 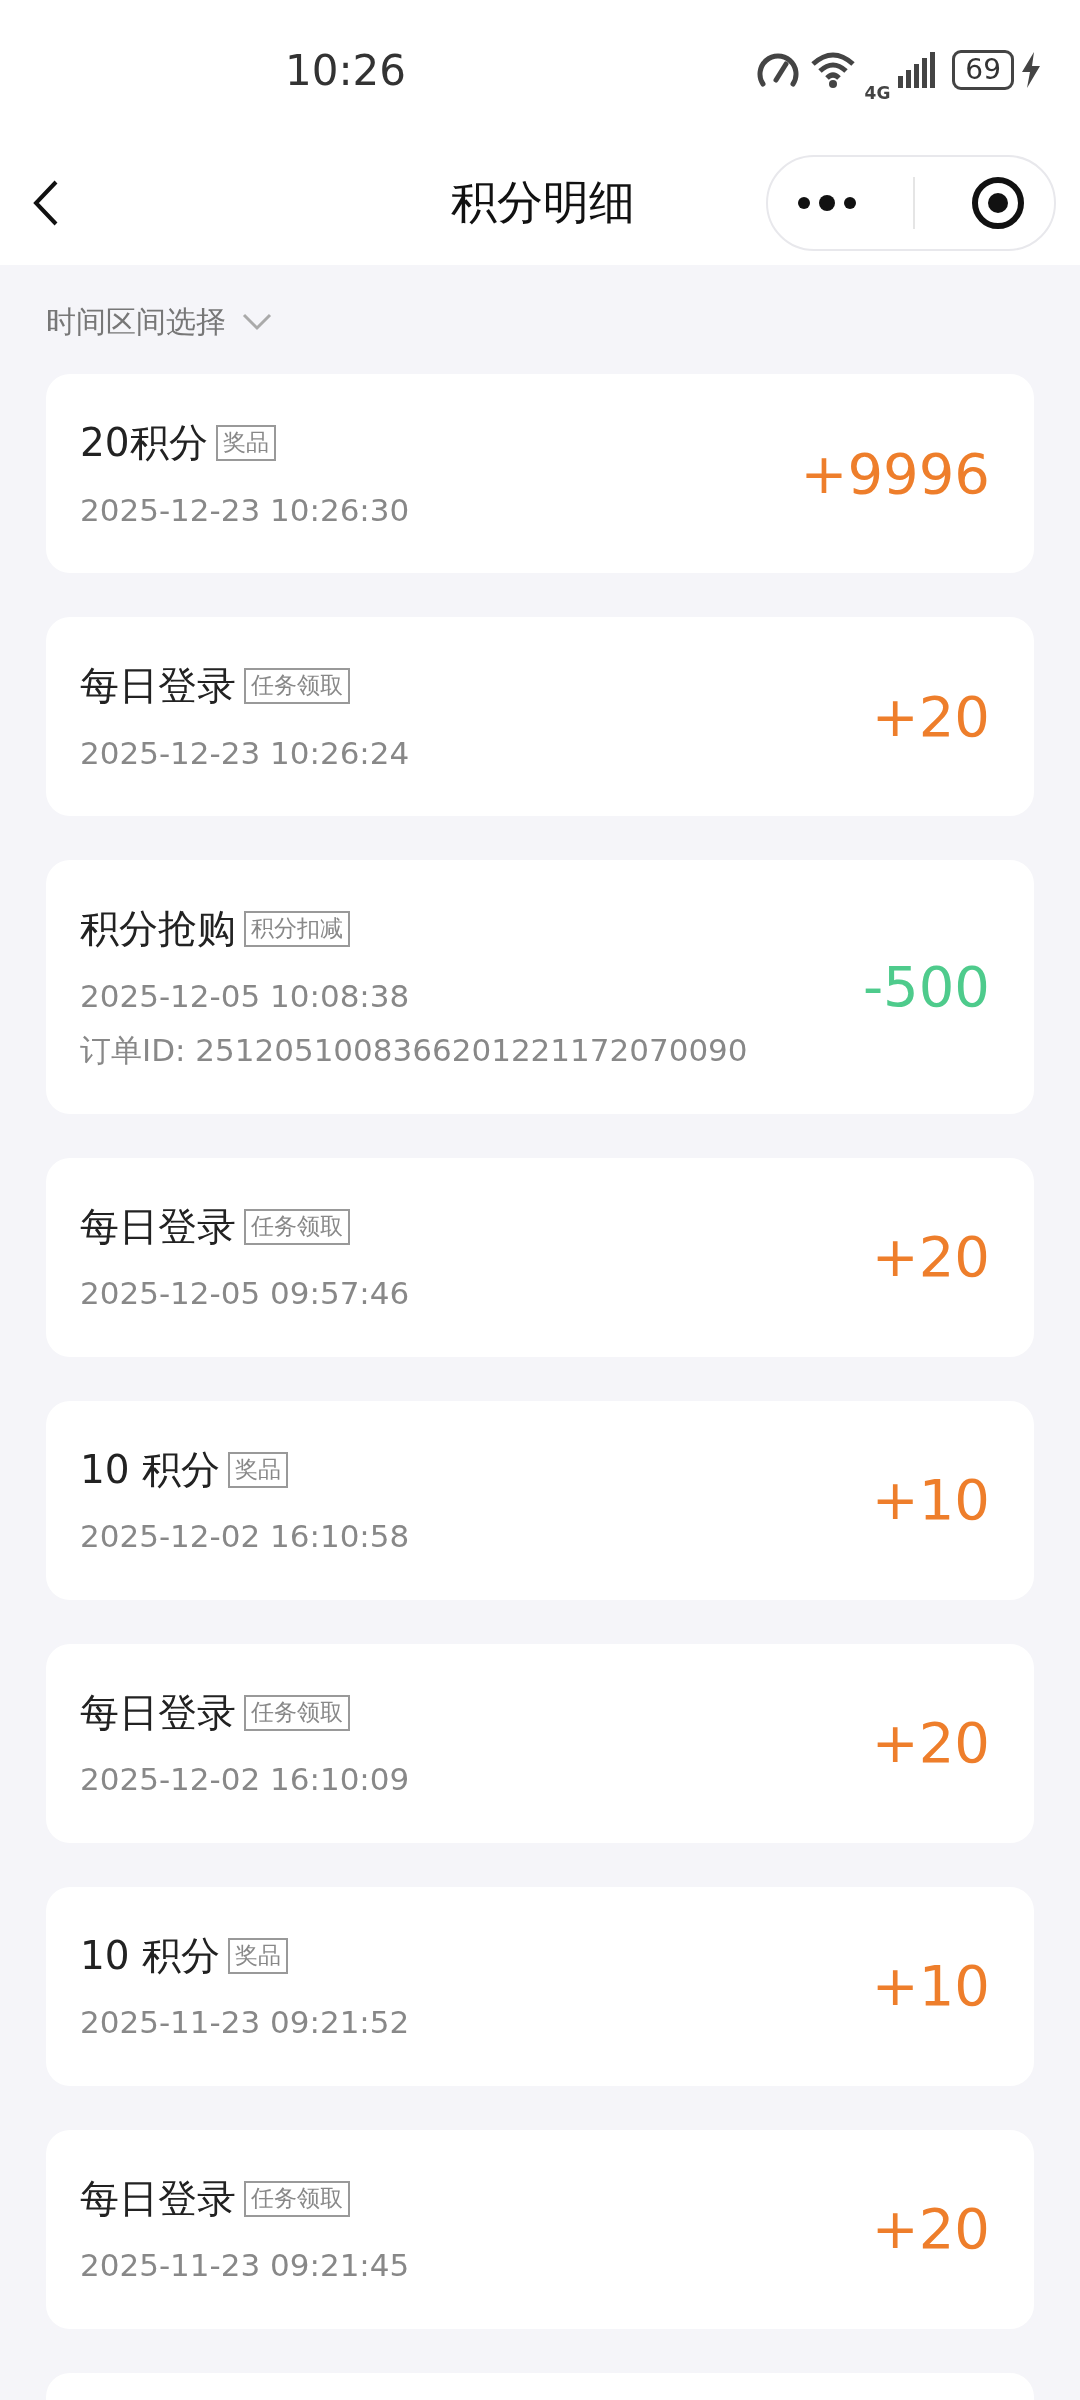 What do you see at coordinates (346, 70) in the screenshot?
I see `status-time: 10:26` at bounding box center [346, 70].